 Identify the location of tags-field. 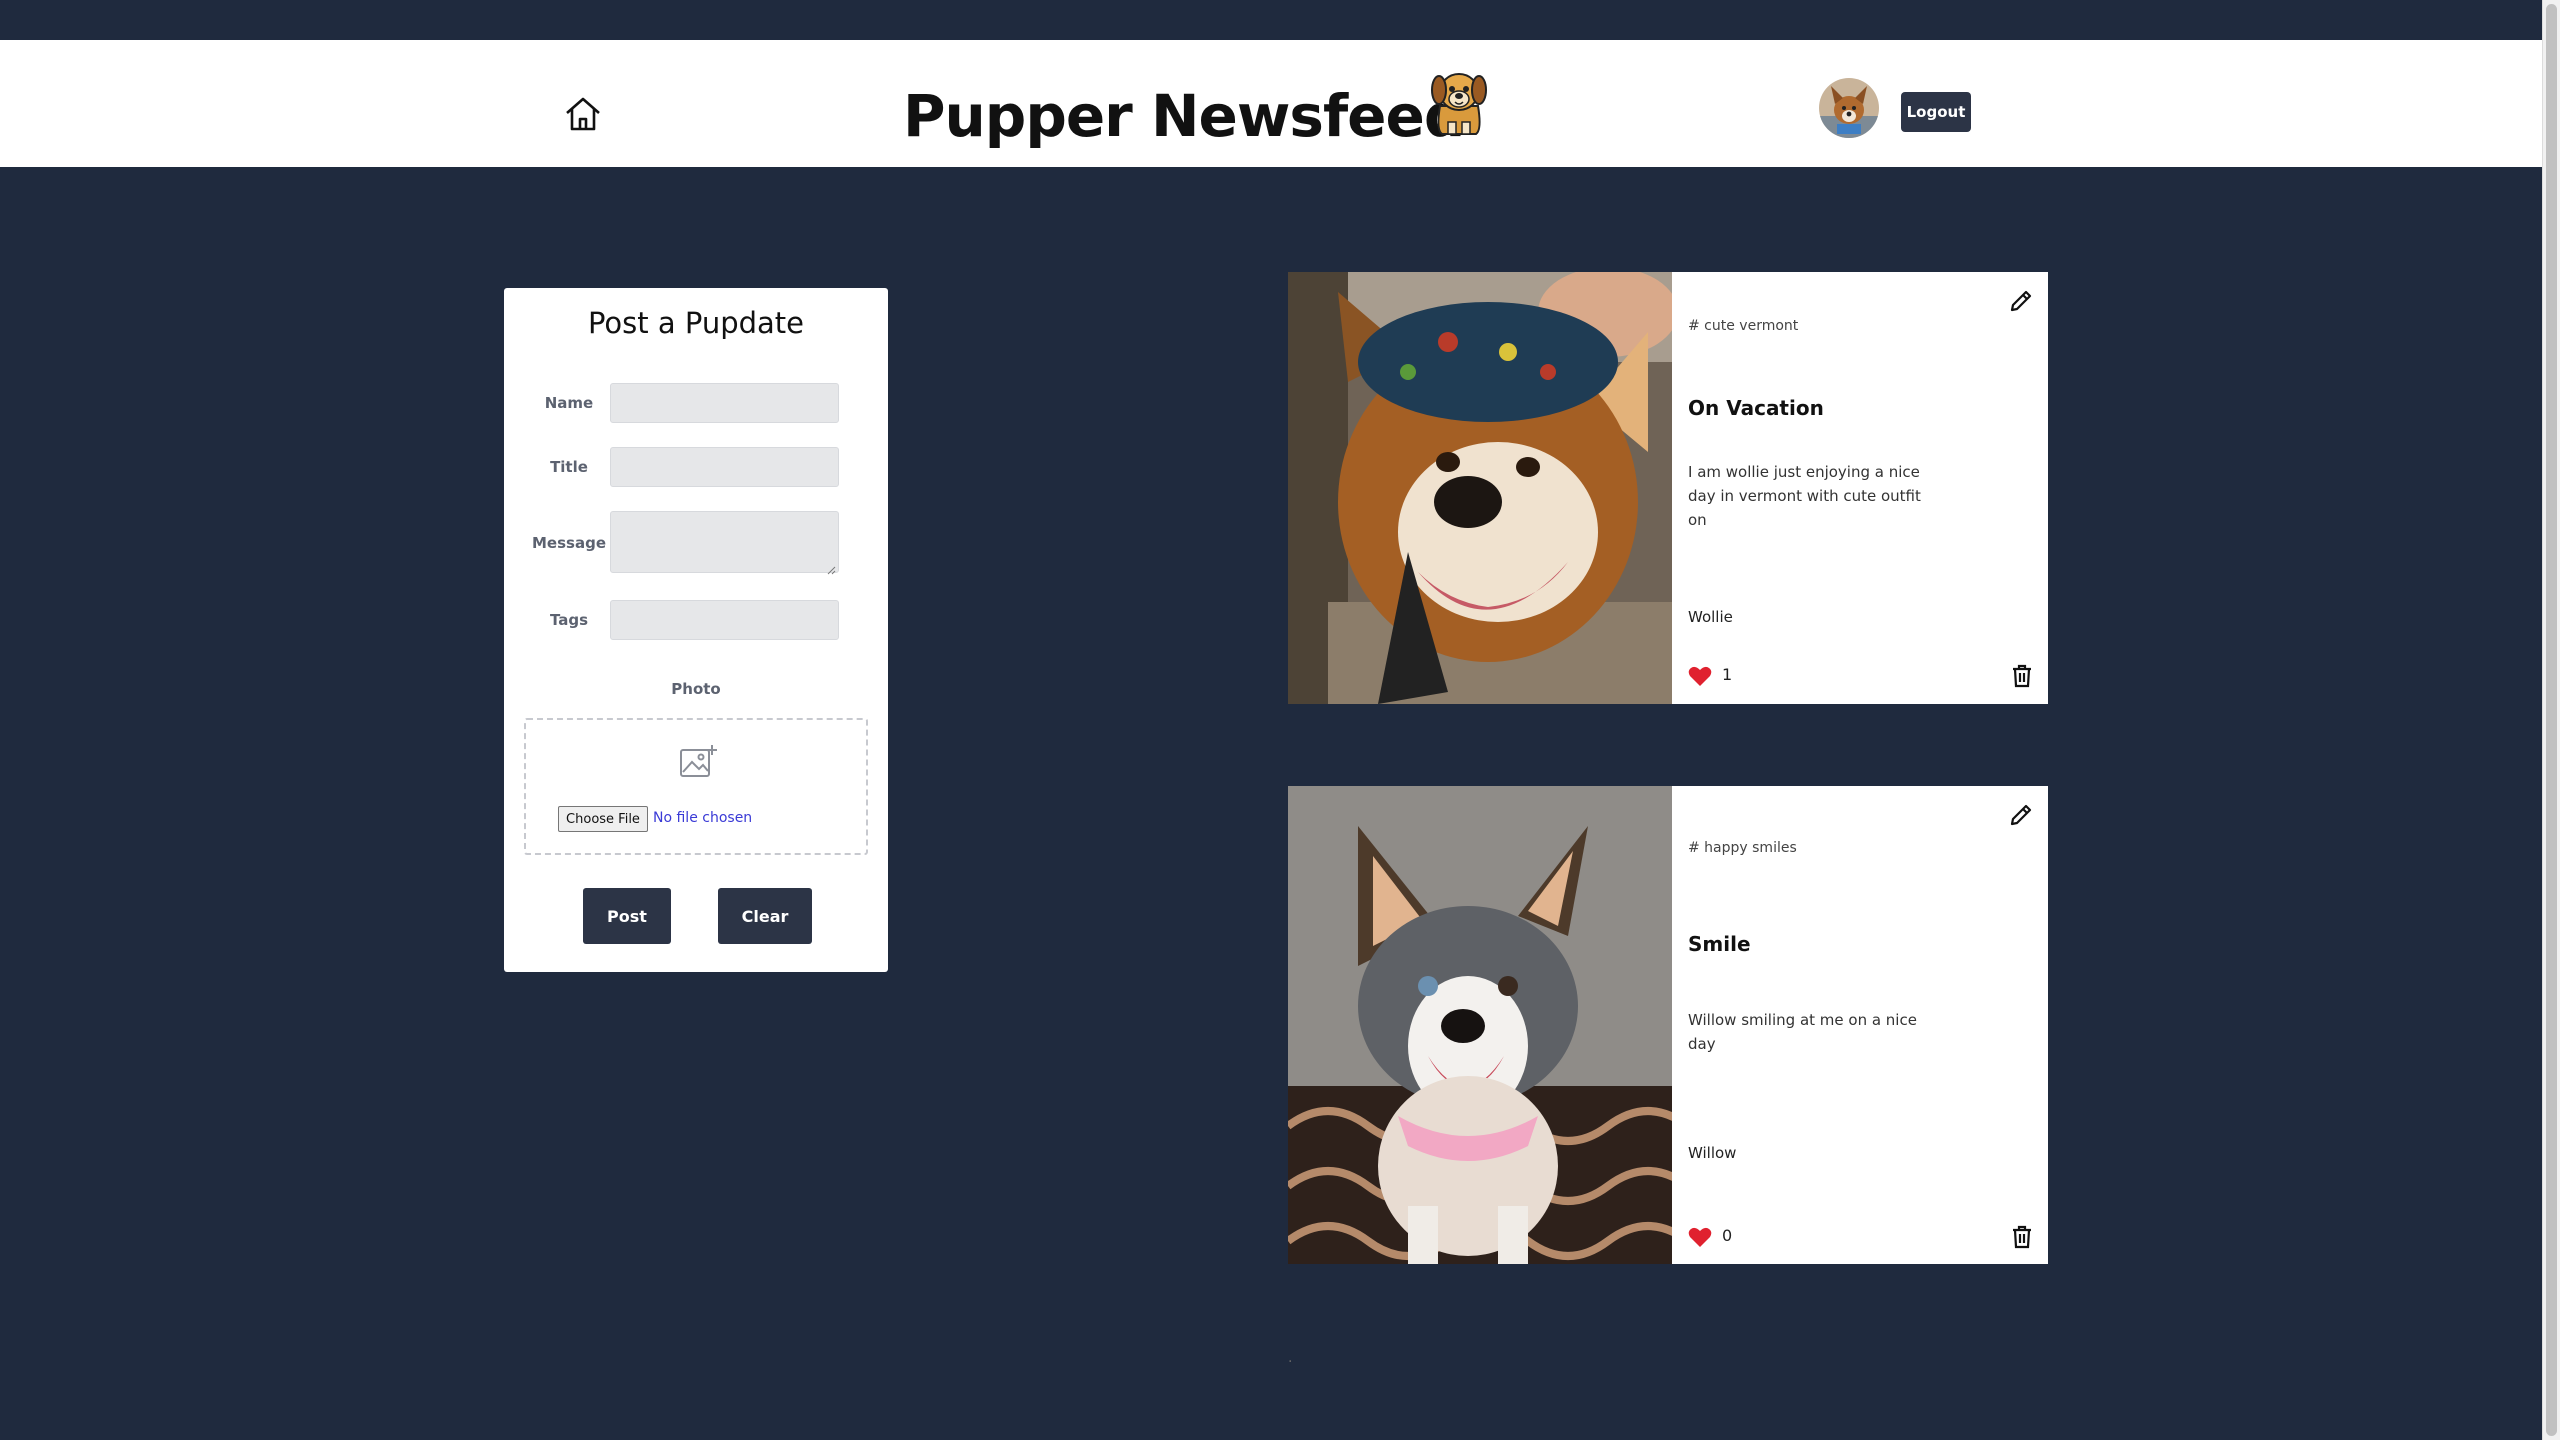
(724, 620).